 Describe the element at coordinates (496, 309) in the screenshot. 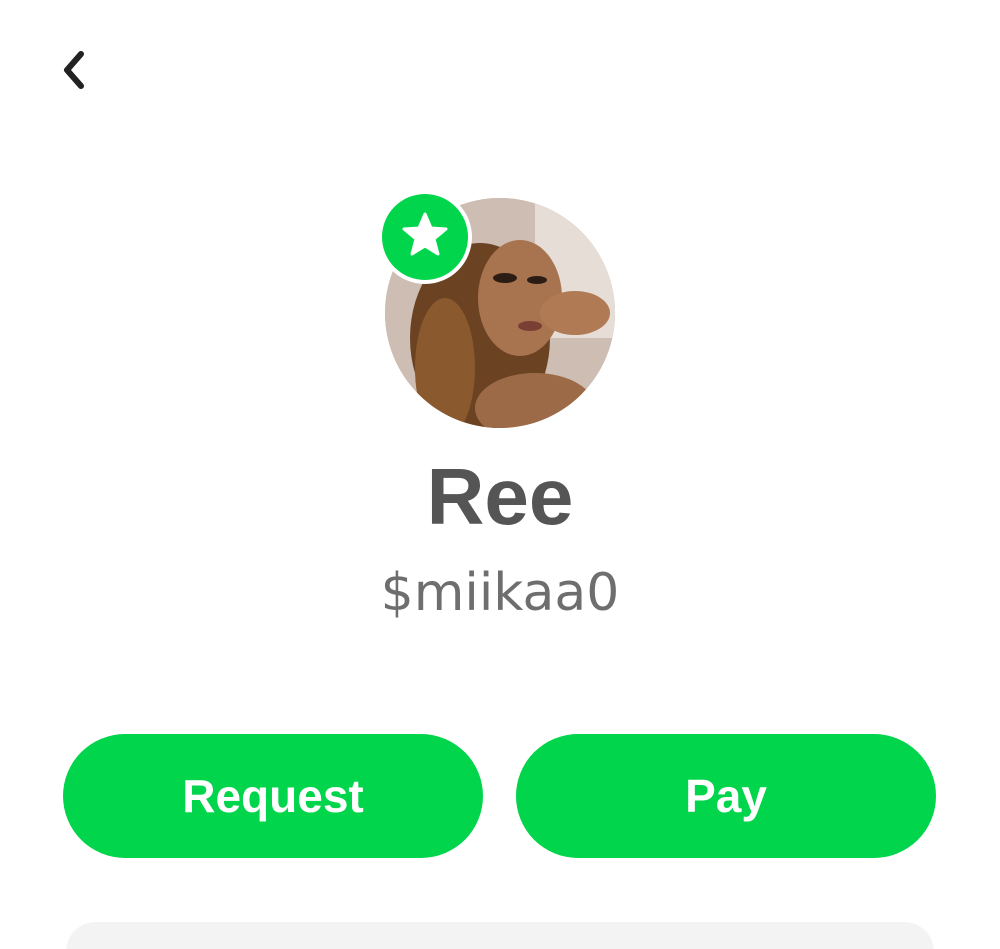

I see `avatar-container` at that location.